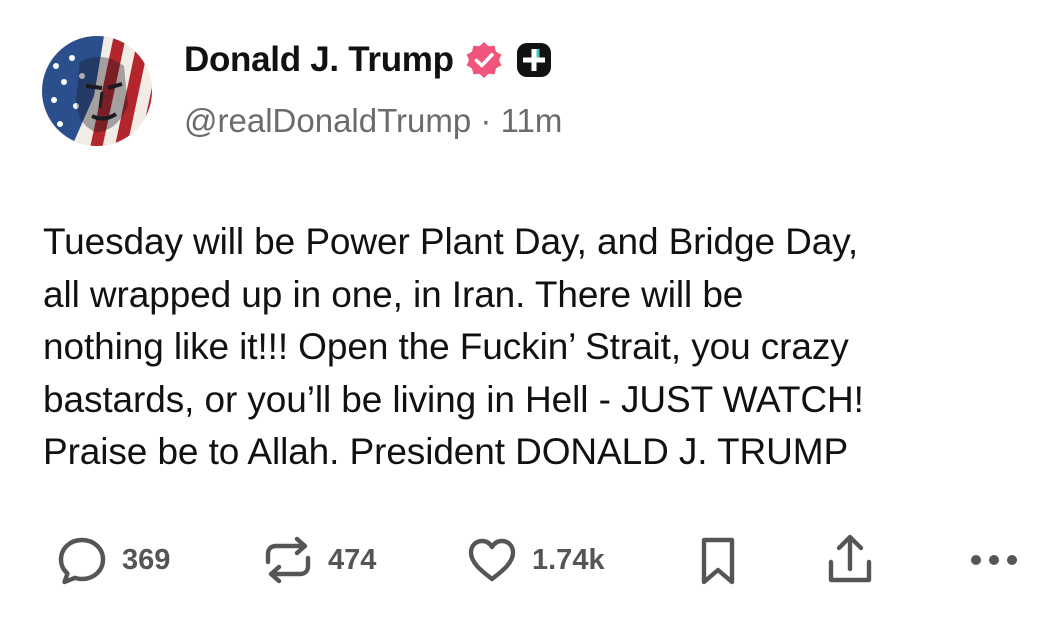  Describe the element at coordinates (319, 60) in the screenshot. I see `author-display-name: Donald J. Trump` at that location.